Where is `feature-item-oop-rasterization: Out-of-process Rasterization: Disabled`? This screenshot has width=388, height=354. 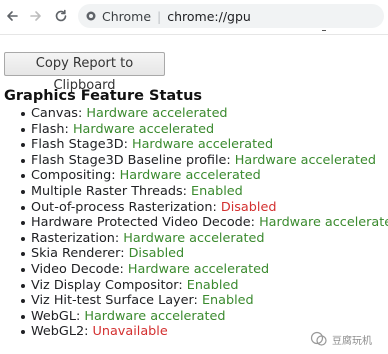
feature-item-oop-rasterization: Out-of-process Rasterization: Disabled is located at coordinates (194, 208).